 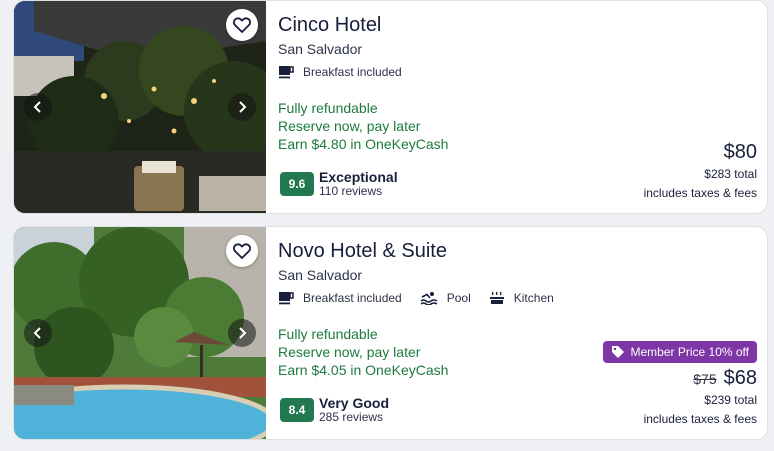 I want to click on price-block: $75 $68 $239 total includes taxes & fees, so click(x=700, y=396).